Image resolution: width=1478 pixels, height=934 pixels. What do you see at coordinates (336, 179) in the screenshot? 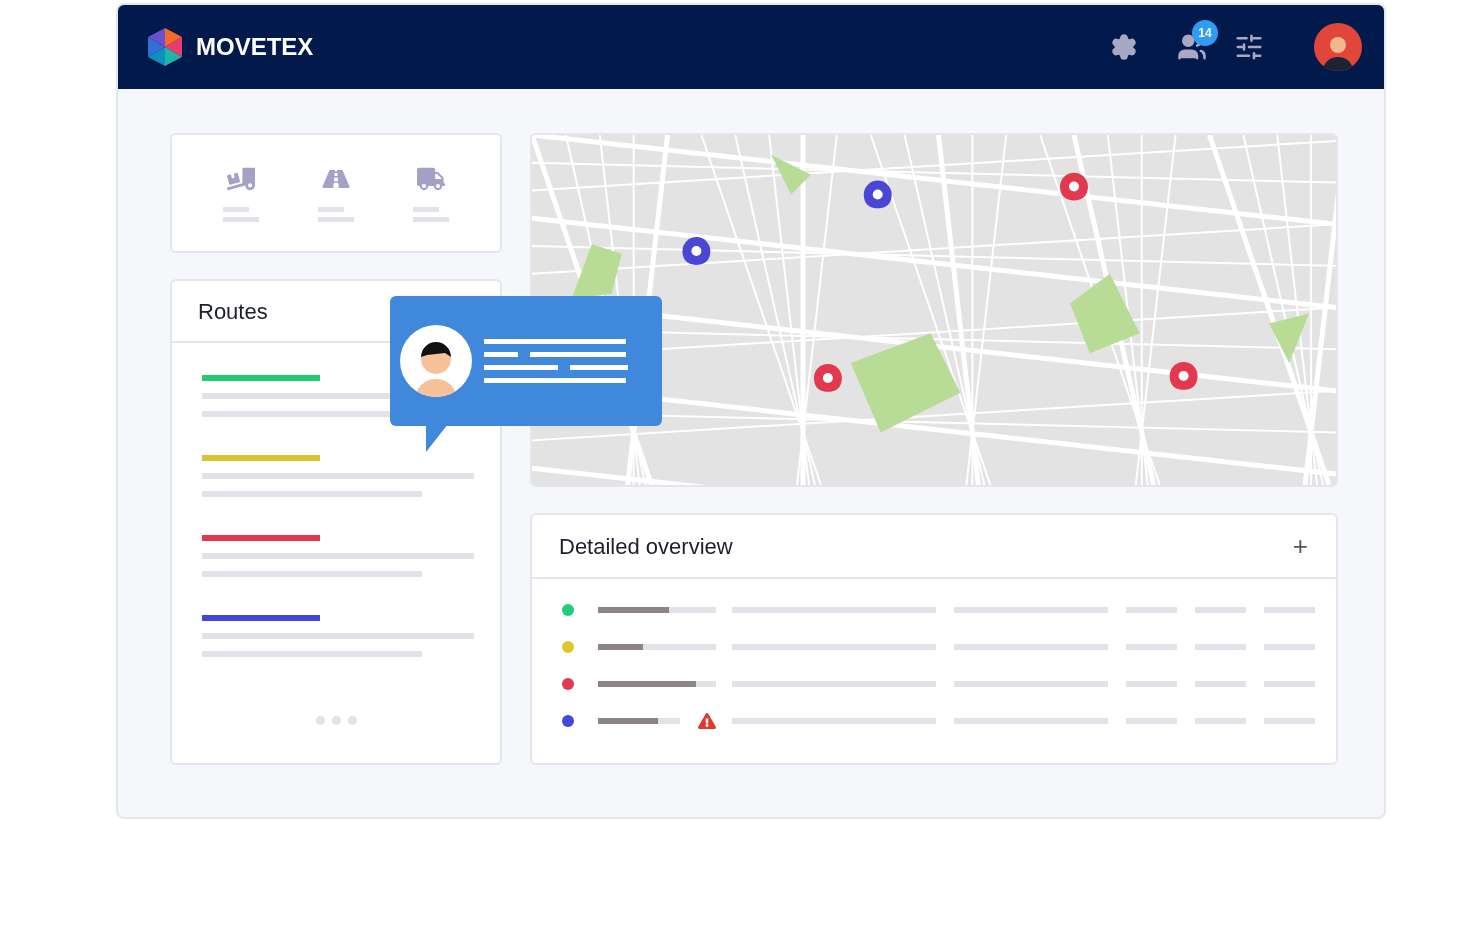
I see `road-icon` at bounding box center [336, 179].